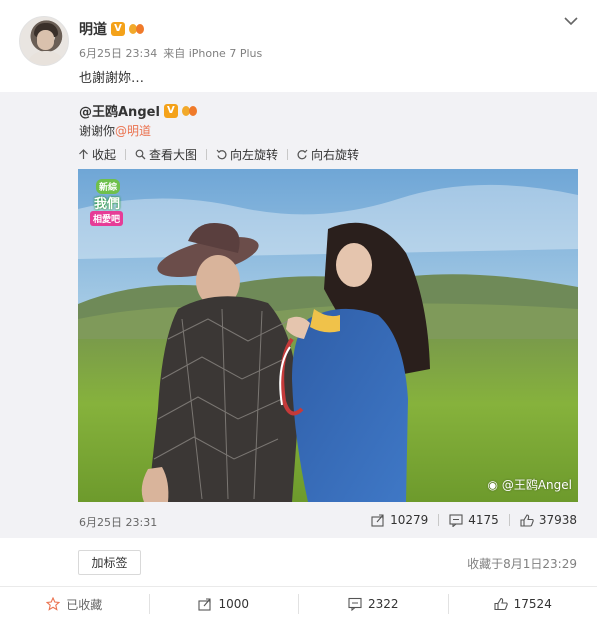  I want to click on repost-share-count: 10279, so click(409, 520).